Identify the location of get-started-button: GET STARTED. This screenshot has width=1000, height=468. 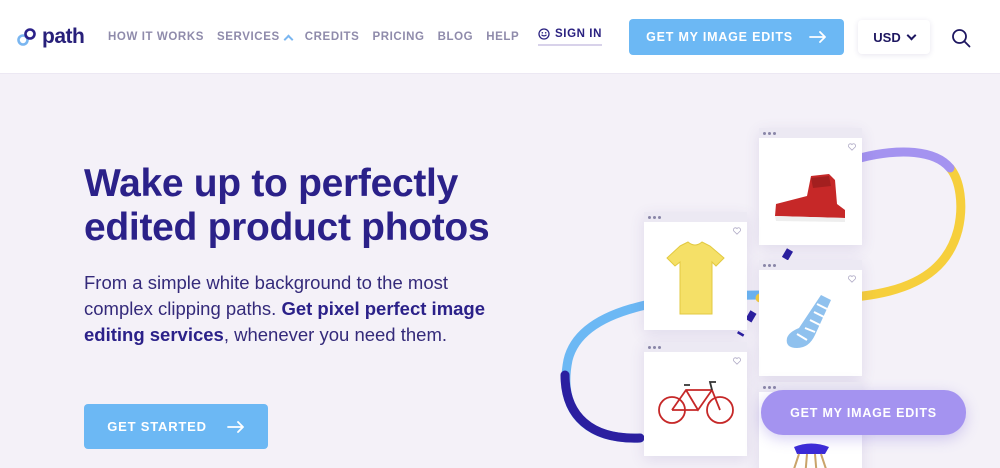
(176, 426).